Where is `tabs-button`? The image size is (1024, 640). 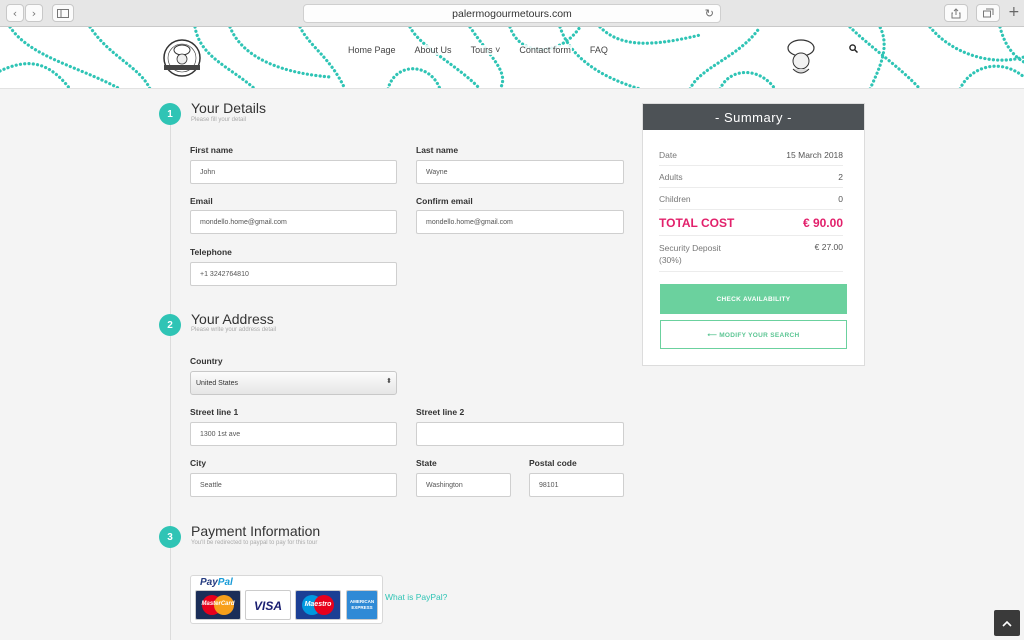 tabs-button is located at coordinates (988, 13).